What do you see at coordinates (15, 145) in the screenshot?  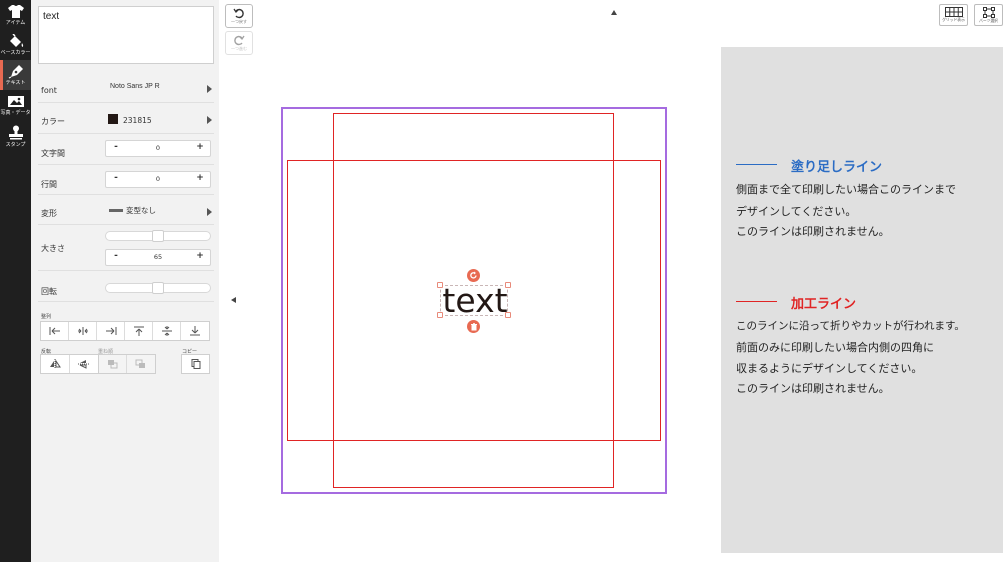 I see `rail-item-label: スタンプ` at bounding box center [15, 145].